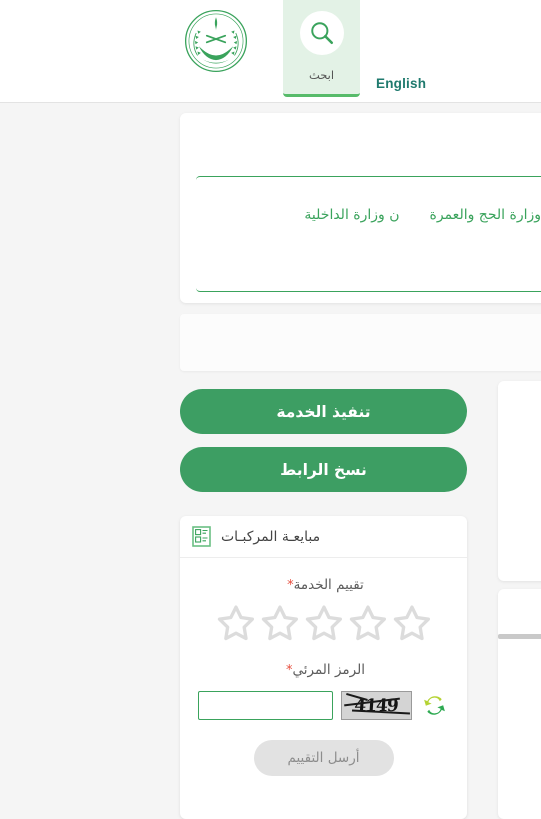 This screenshot has height=819, width=541. I want to click on refresh-captcha-button, so click(435, 706).